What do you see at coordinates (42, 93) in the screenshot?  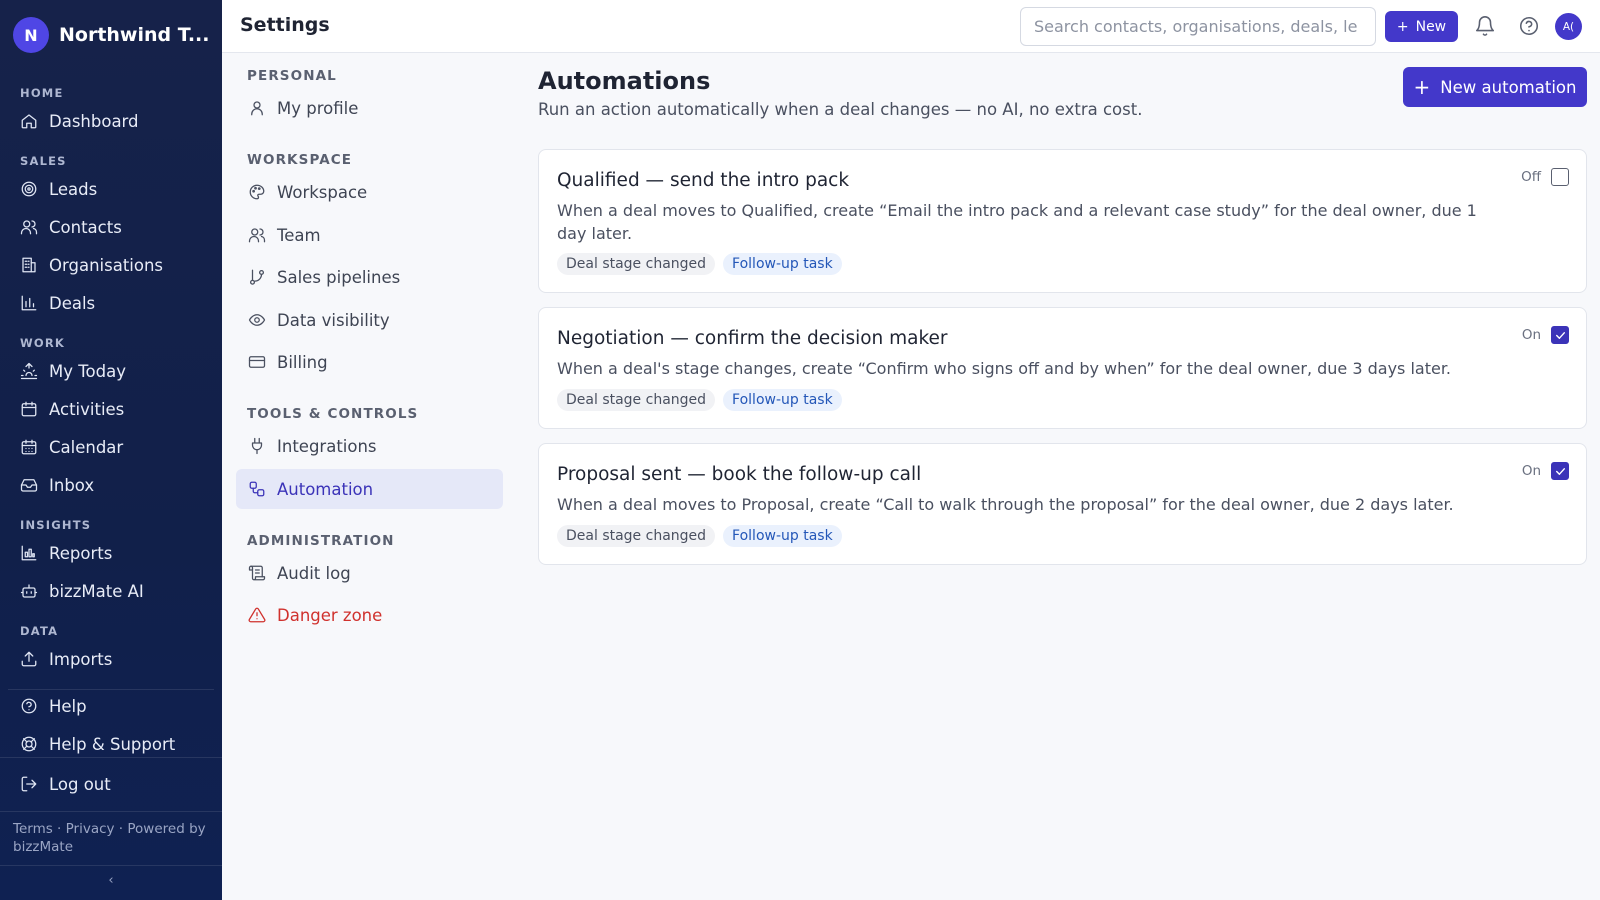 I see `nav-section-home: HOME` at bounding box center [42, 93].